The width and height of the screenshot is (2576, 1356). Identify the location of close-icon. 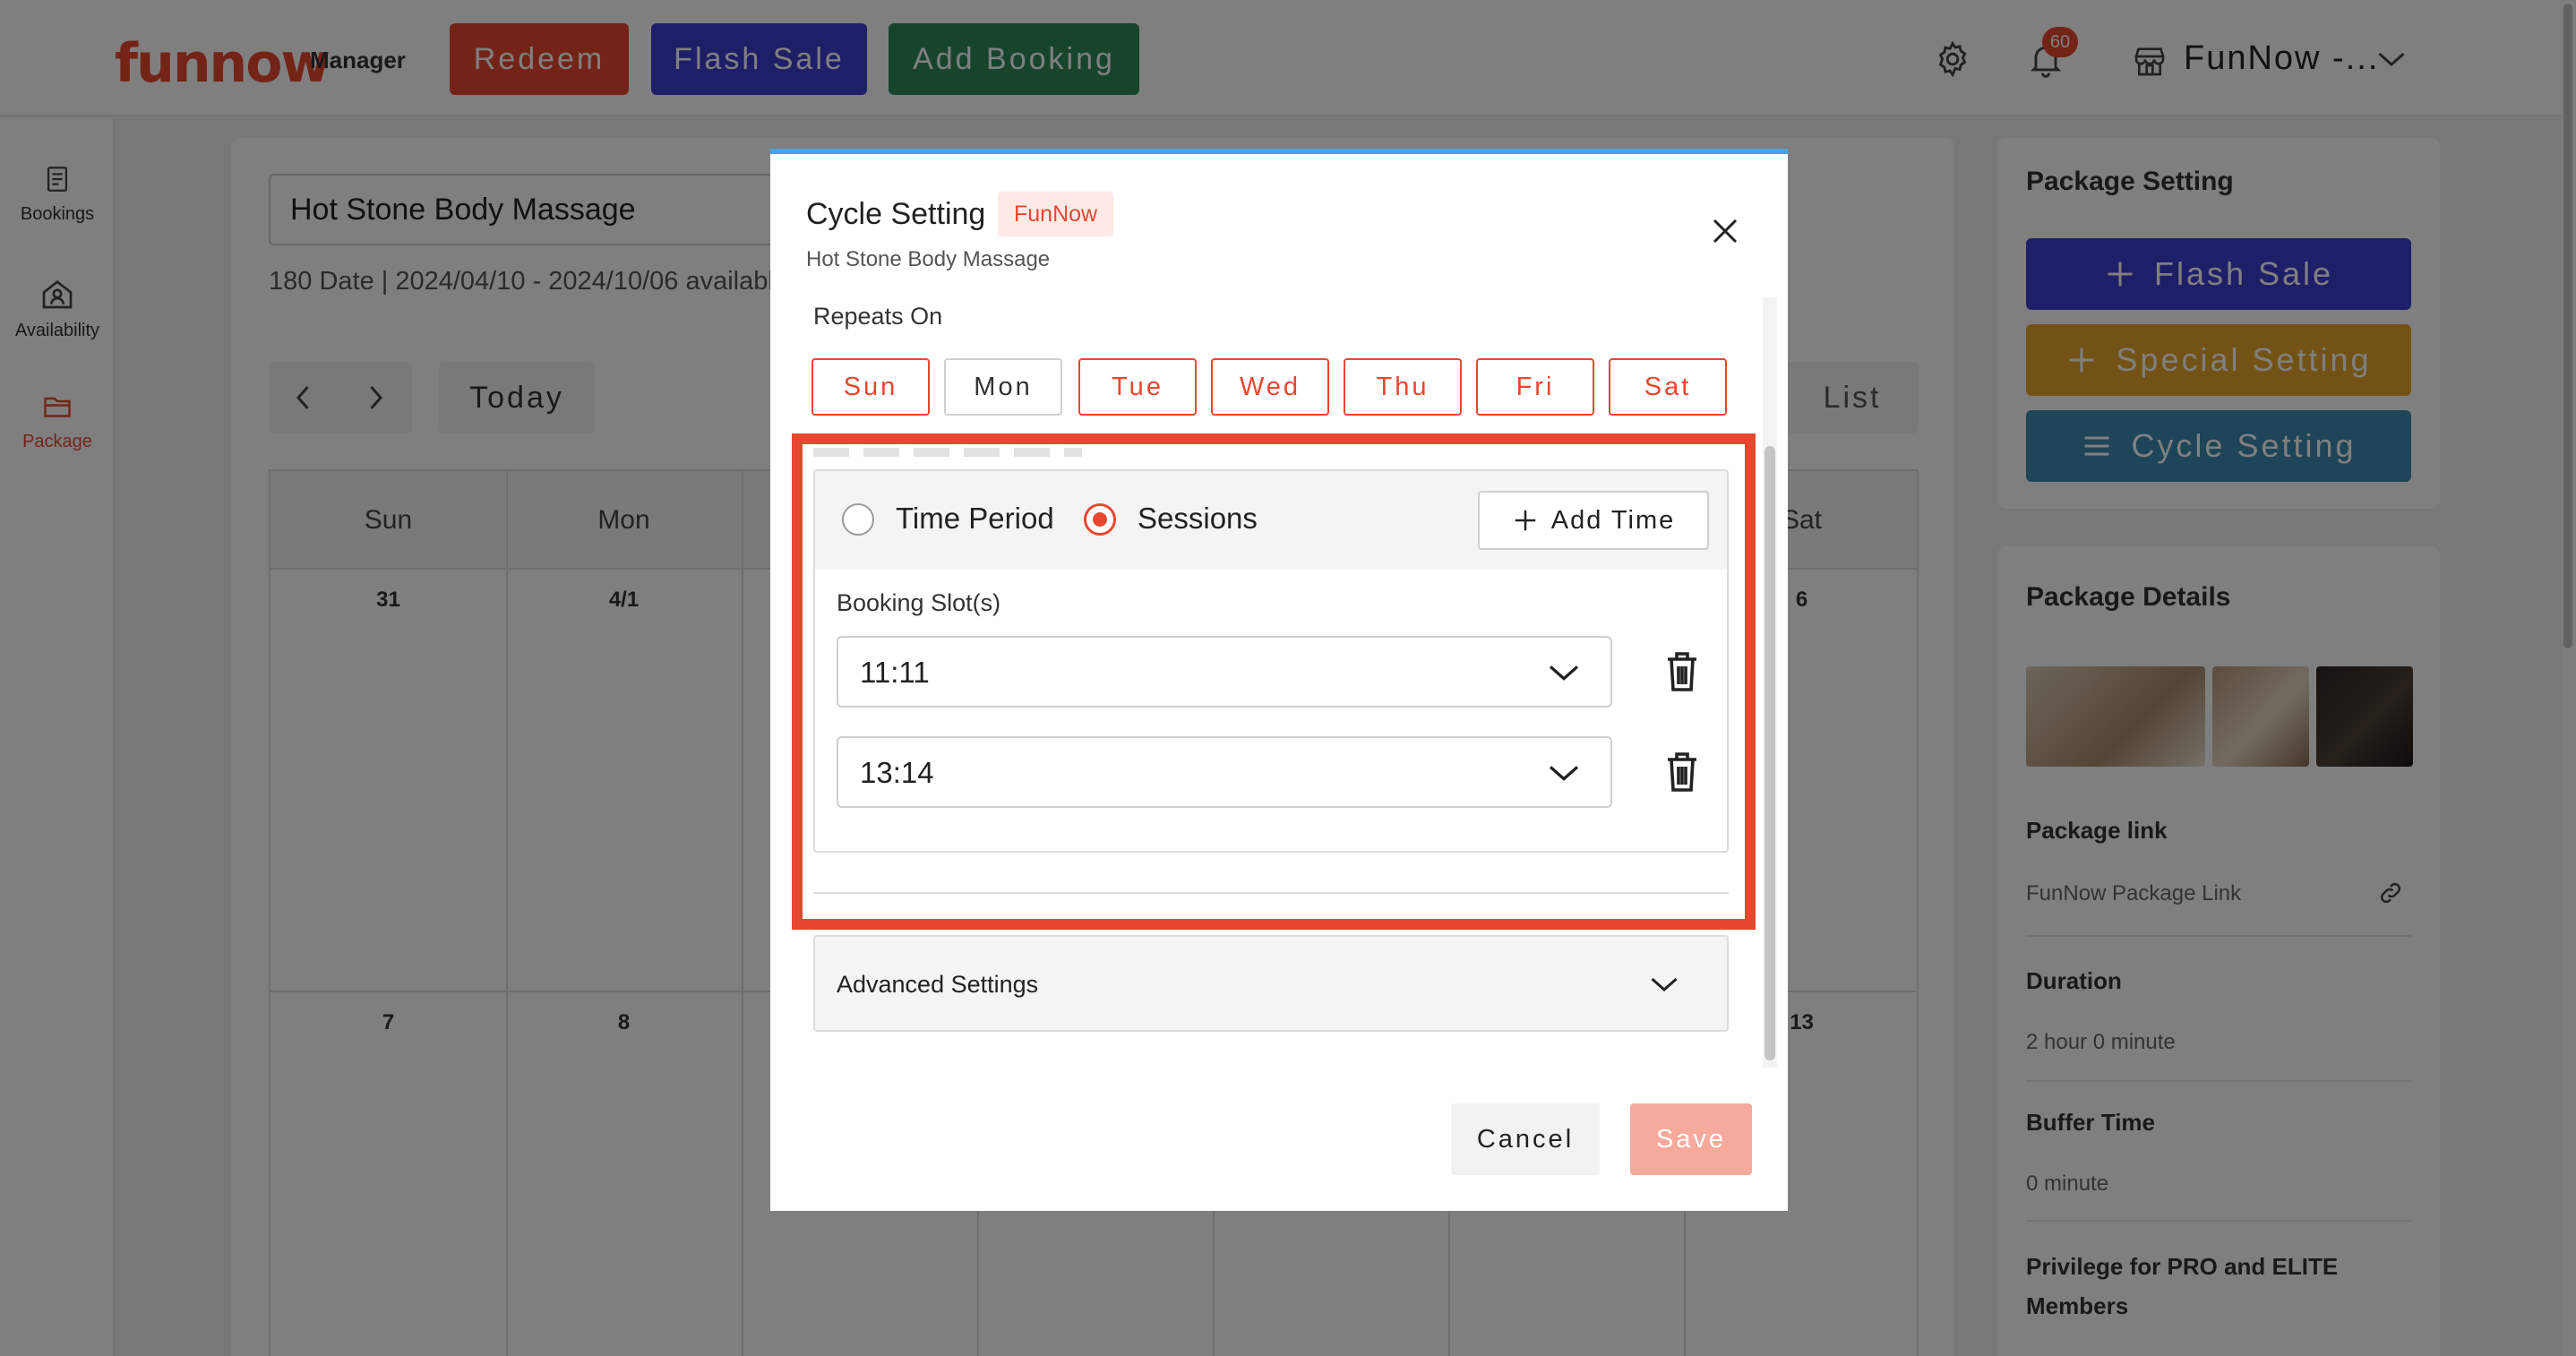
(1725, 231).